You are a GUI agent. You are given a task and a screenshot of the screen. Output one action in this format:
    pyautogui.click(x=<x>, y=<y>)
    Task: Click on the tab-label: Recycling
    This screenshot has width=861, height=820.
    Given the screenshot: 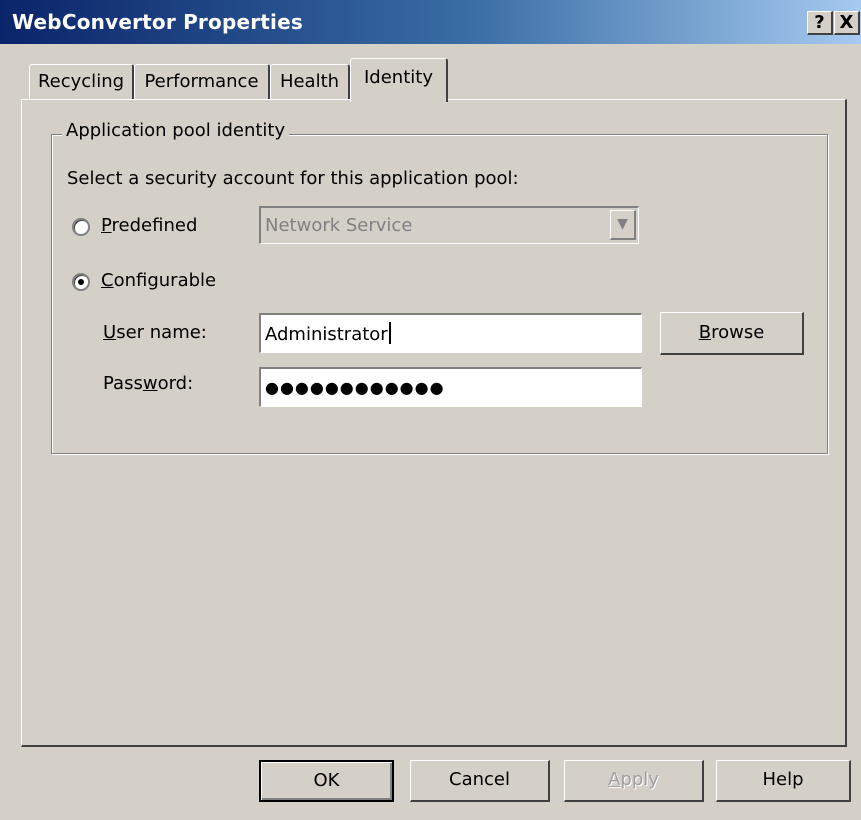 What is the action you would take?
    pyautogui.click(x=81, y=81)
    